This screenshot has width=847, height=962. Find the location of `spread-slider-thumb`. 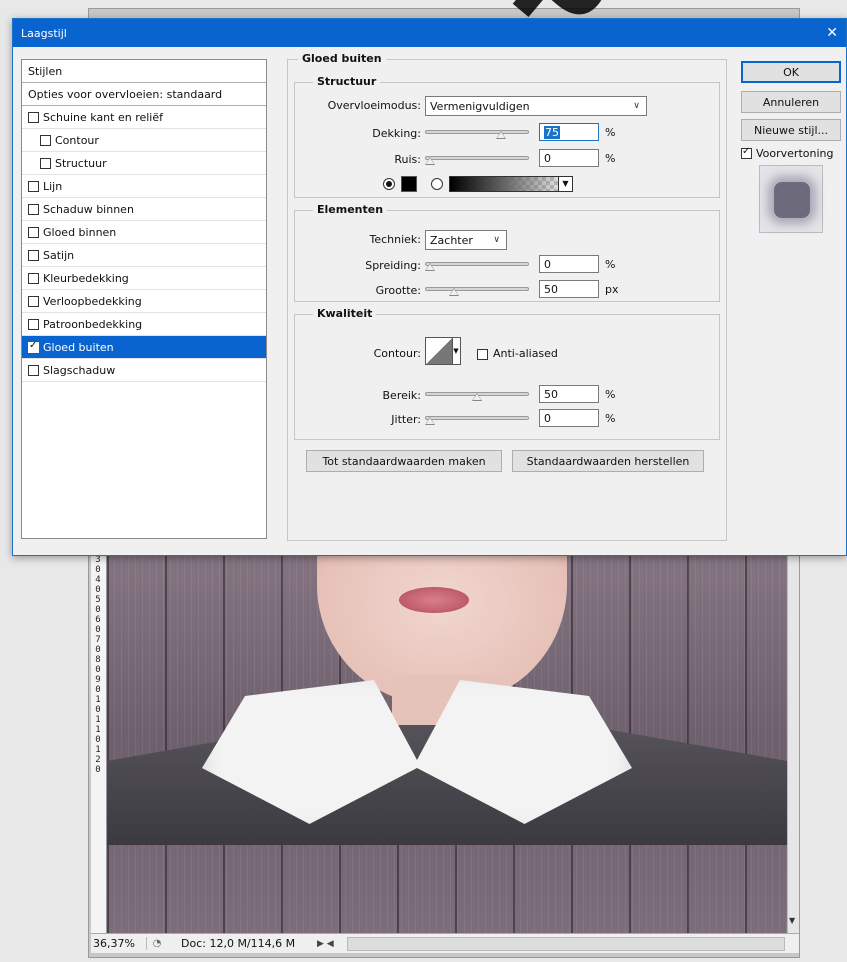

spread-slider-thumb is located at coordinates (430, 267).